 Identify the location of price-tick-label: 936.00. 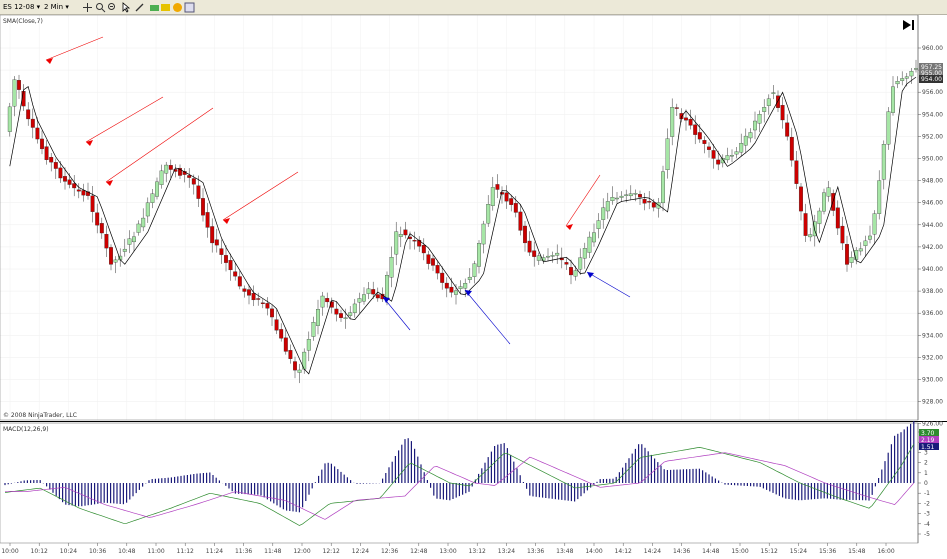
(932, 313).